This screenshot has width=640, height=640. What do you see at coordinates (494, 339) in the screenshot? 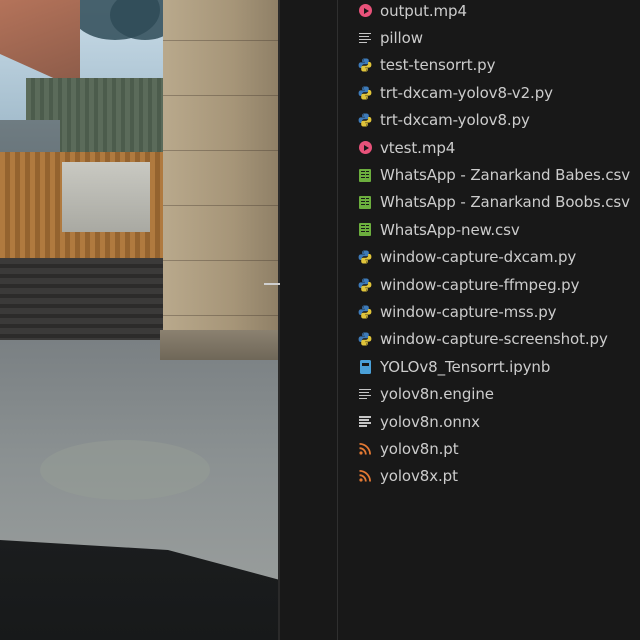
I see `file-name: window-capture-screenshot.py` at bounding box center [494, 339].